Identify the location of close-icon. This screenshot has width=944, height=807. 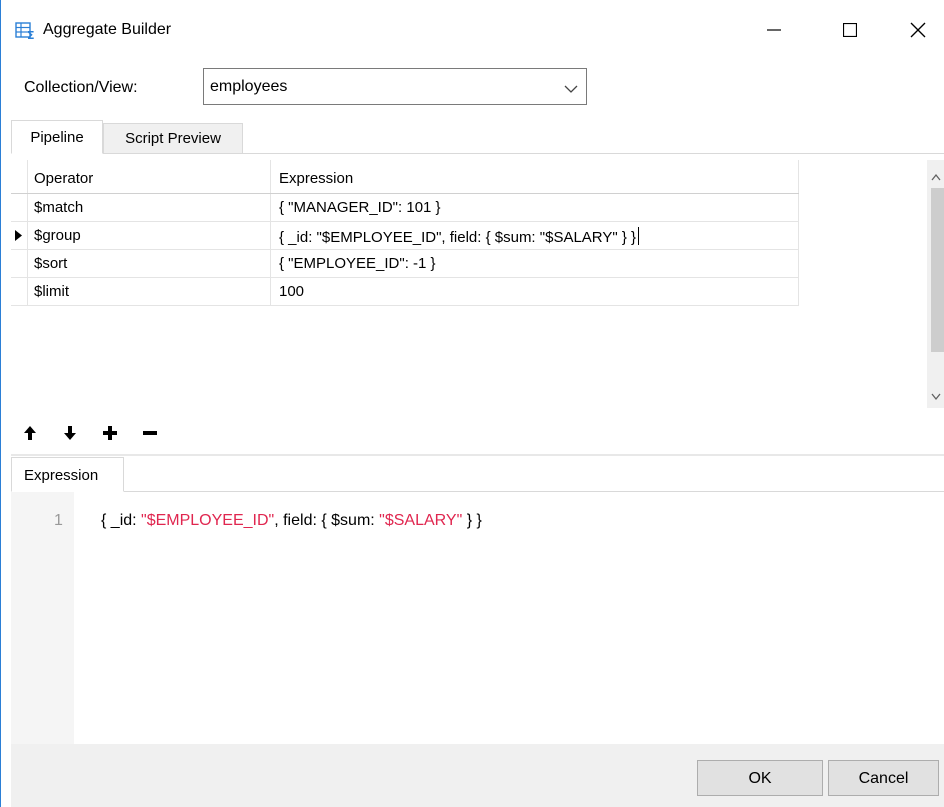
(918, 32).